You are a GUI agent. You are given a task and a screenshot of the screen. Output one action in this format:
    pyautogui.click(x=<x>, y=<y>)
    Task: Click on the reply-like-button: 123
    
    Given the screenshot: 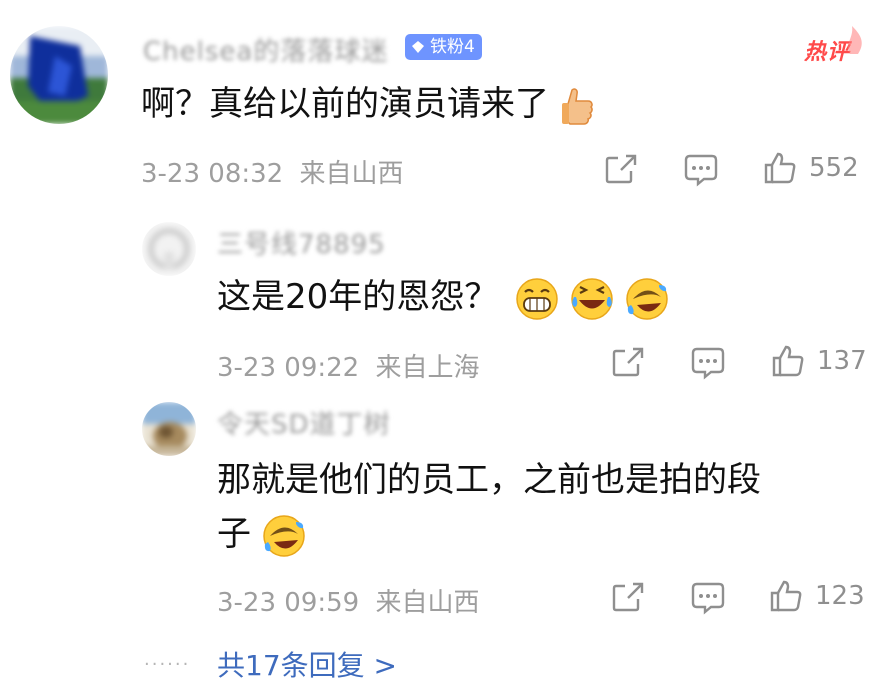 What is the action you would take?
    pyautogui.click(x=817, y=596)
    